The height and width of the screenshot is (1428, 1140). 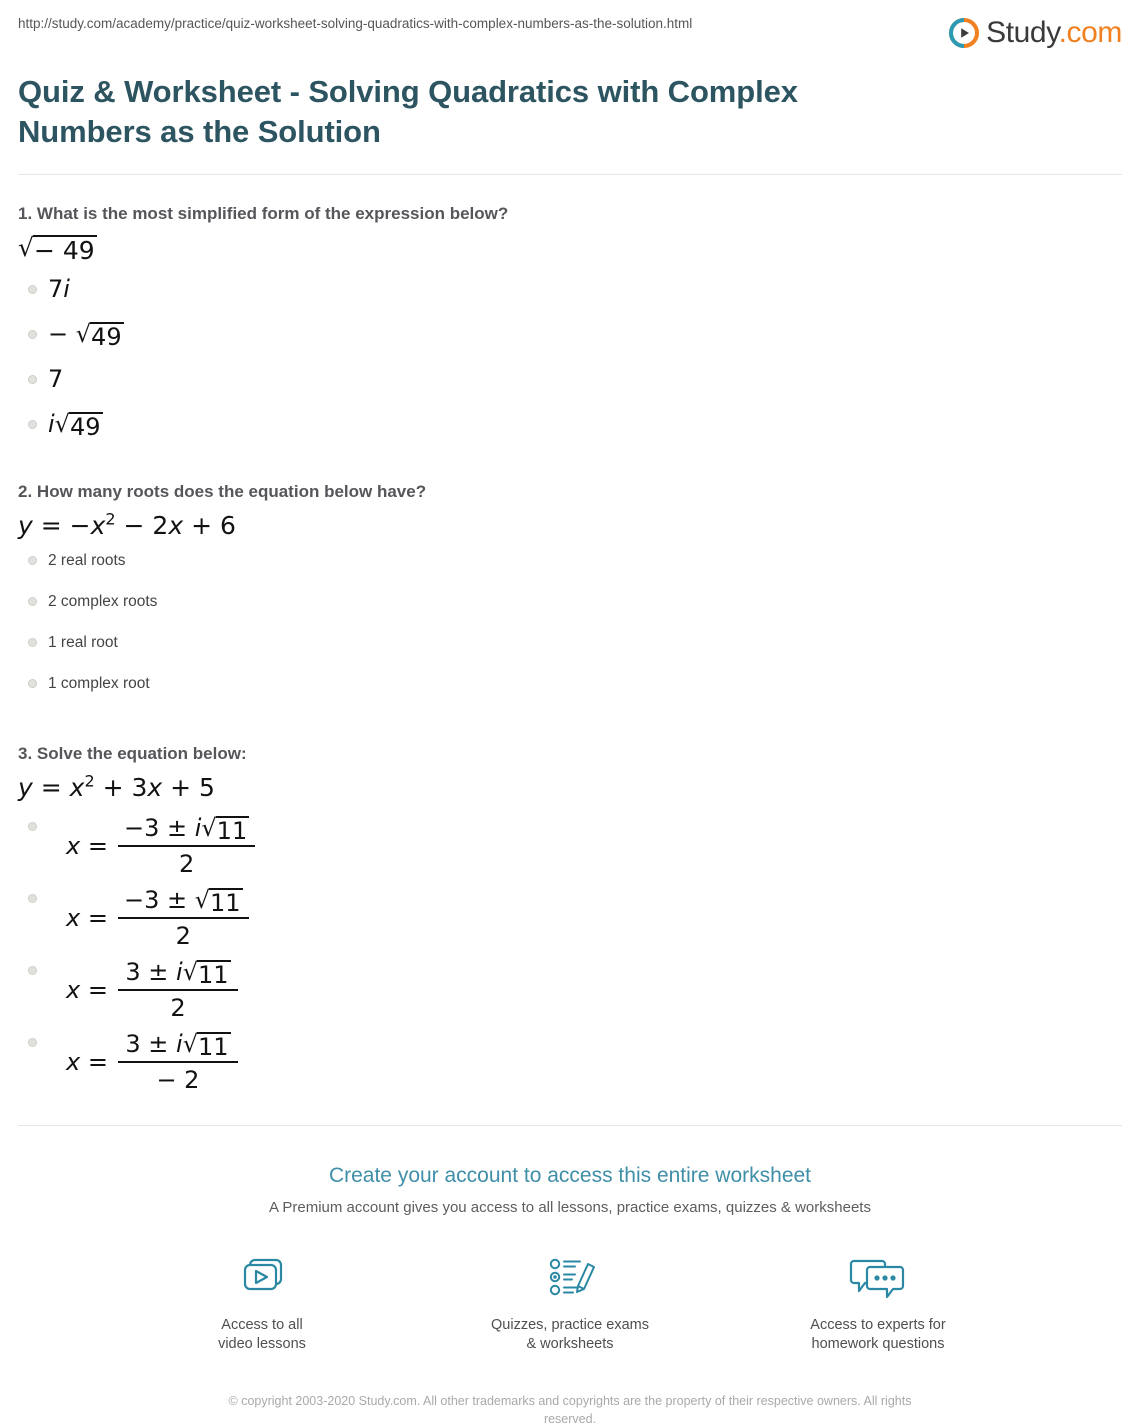 I want to click on option-3c: x = 3 ± i √ 11 2, so click(x=570, y=990).